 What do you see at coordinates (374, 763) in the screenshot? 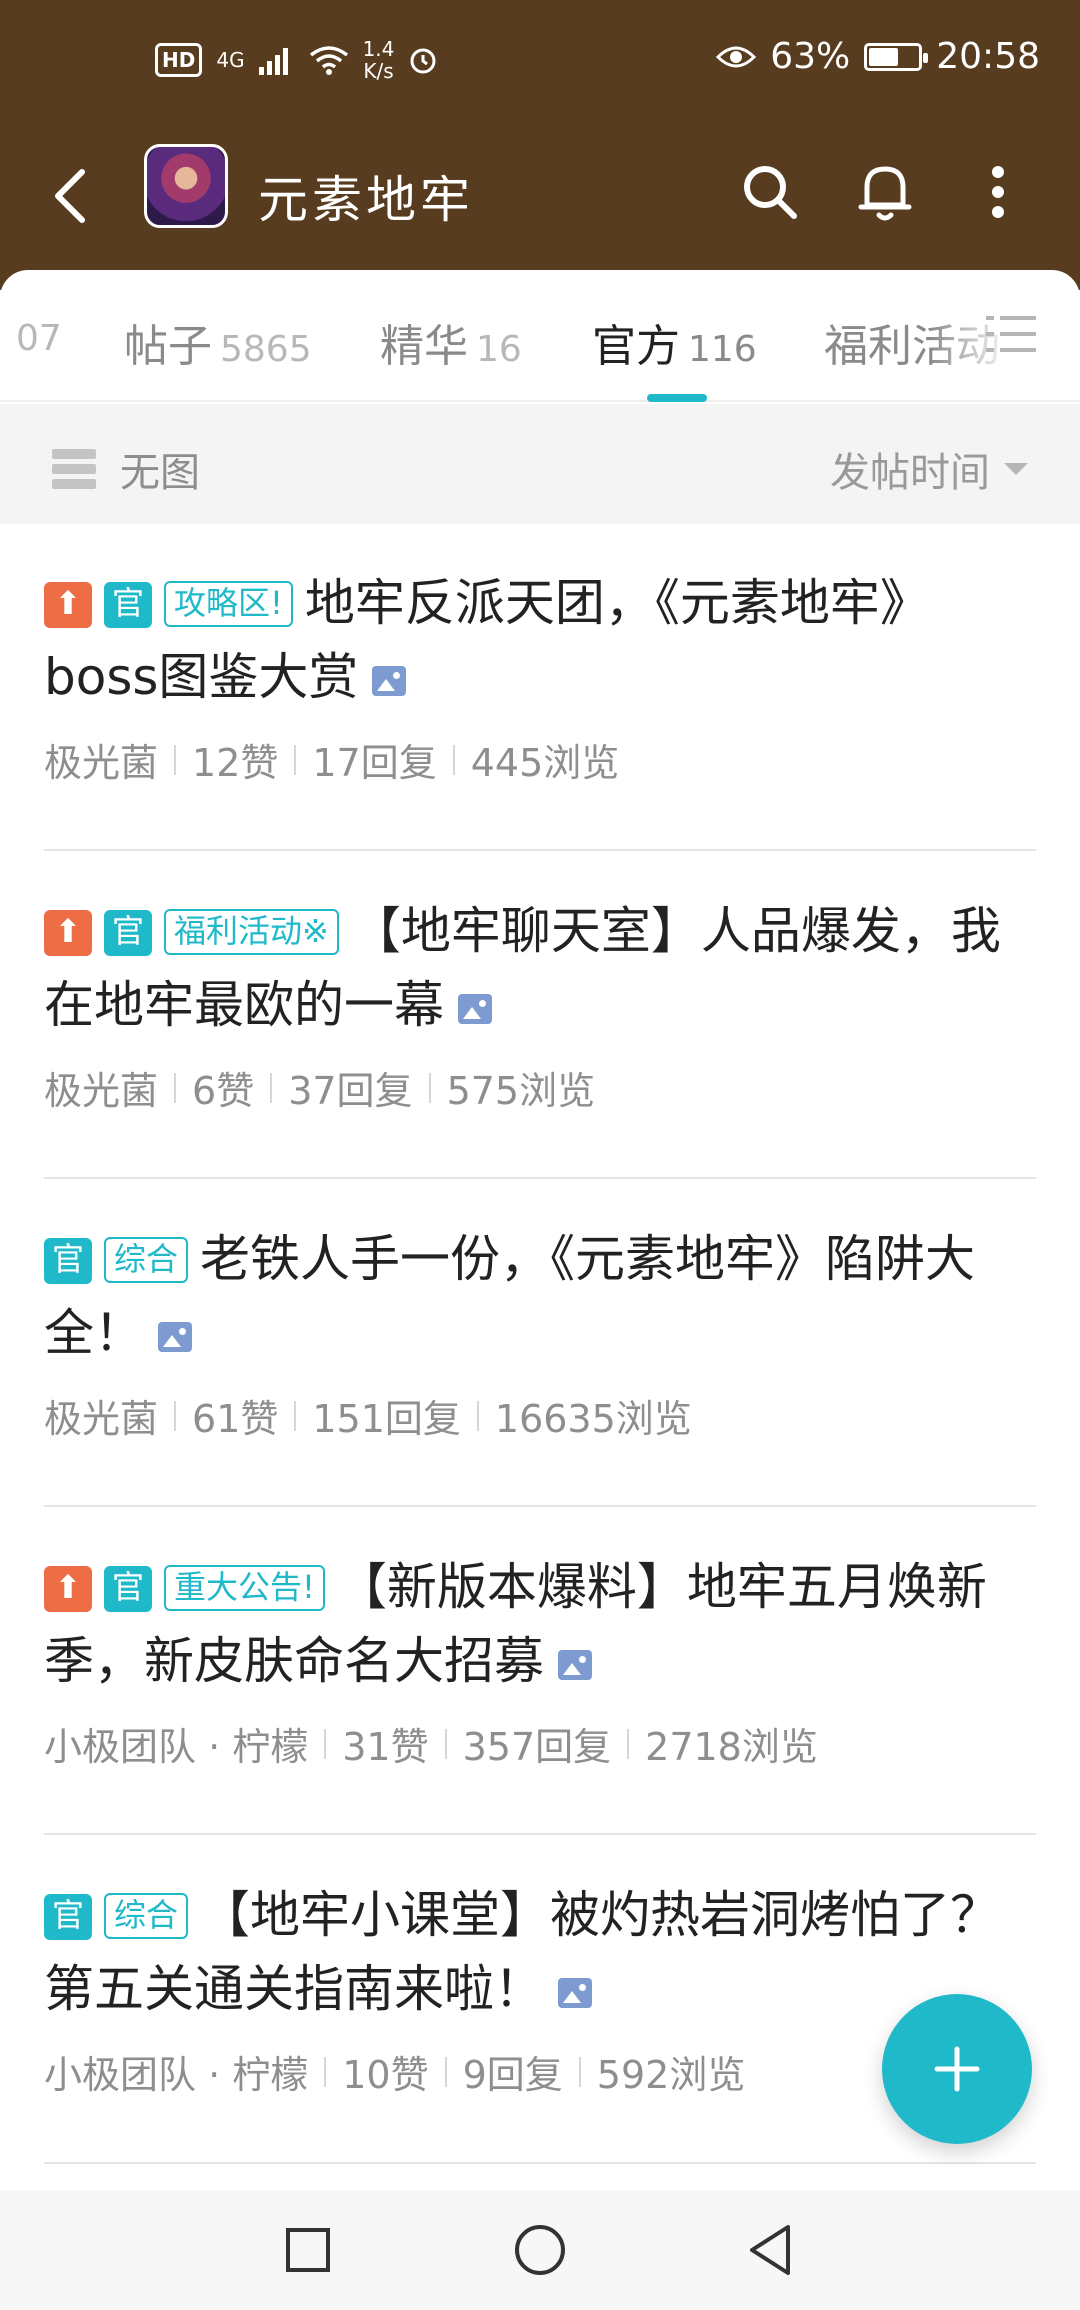
I see `post-replies: 17回复` at bounding box center [374, 763].